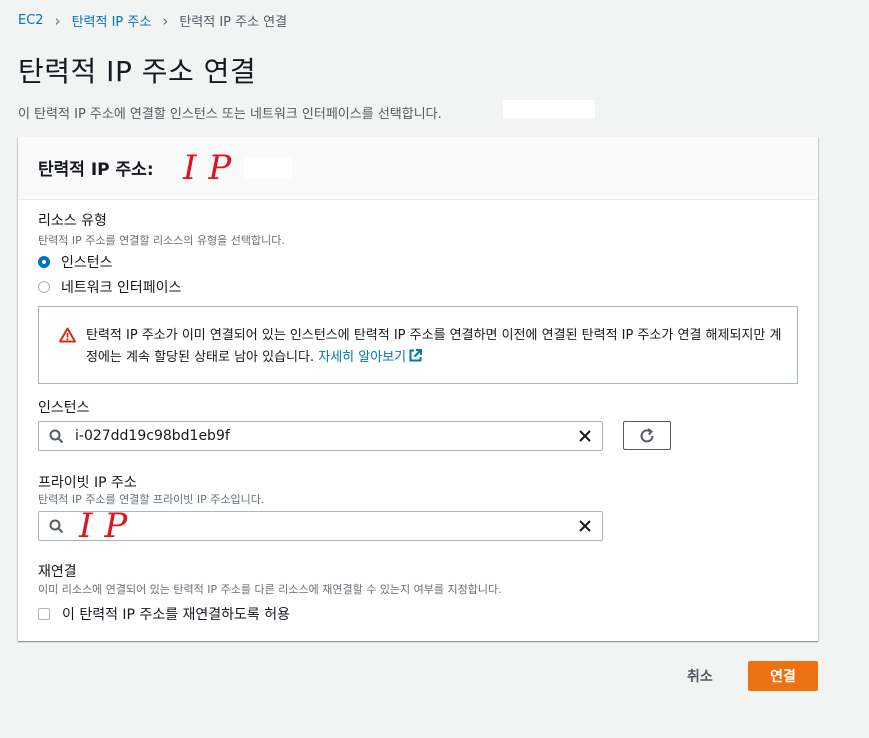 This screenshot has width=869, height=738. What do you see at coordinates (57, 572) in the screenshot?
I see `reassociate-label: 재연결` at bounding box center [57, 572].